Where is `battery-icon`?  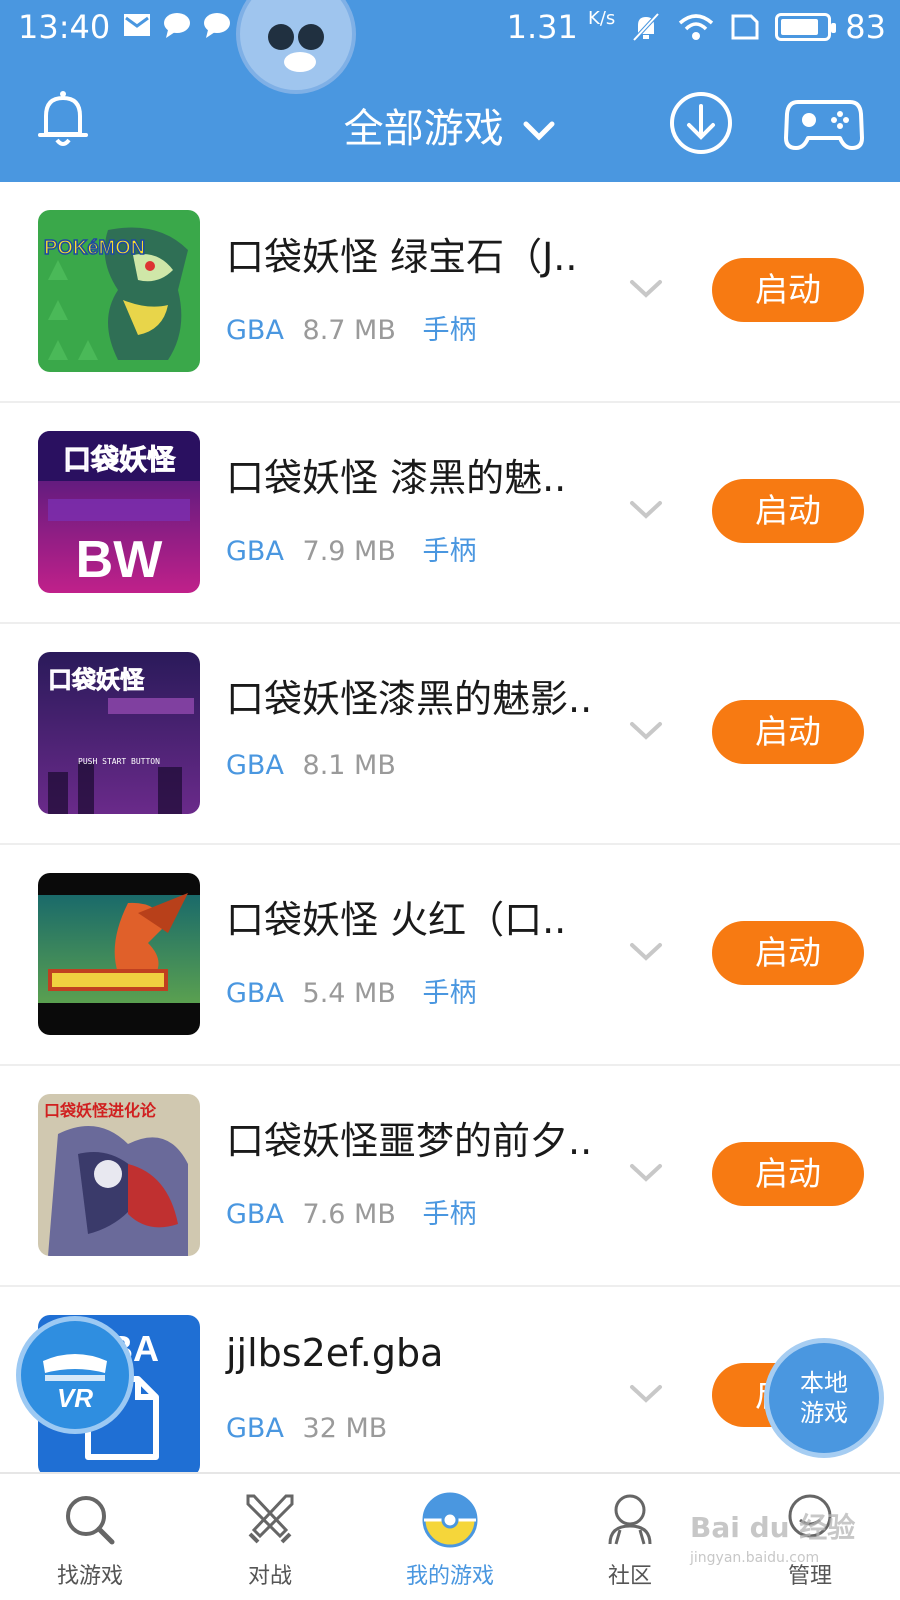 battery-icon is located at coordinates (806, 27).